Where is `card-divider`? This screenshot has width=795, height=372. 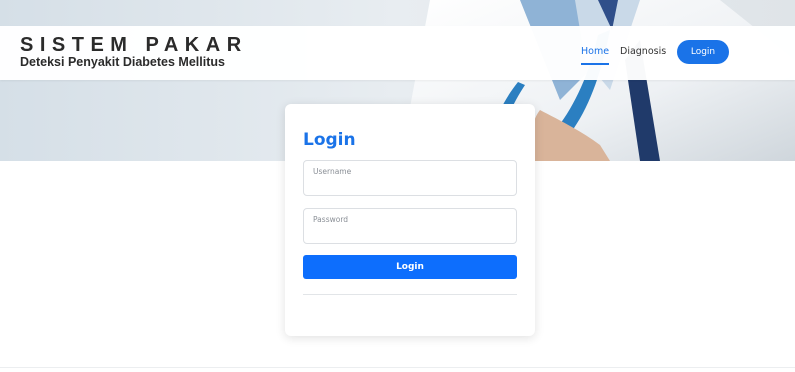 card-divider is located at coordinates (410, 294).